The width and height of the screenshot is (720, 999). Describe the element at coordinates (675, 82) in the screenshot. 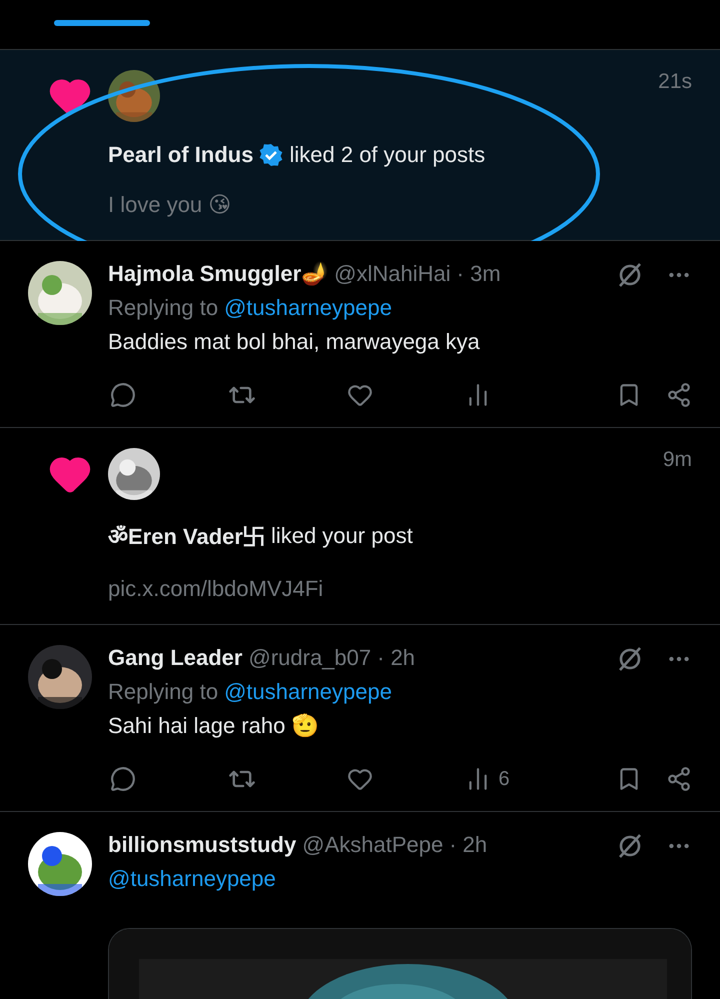

I see `notification-time: 21s` at that location.